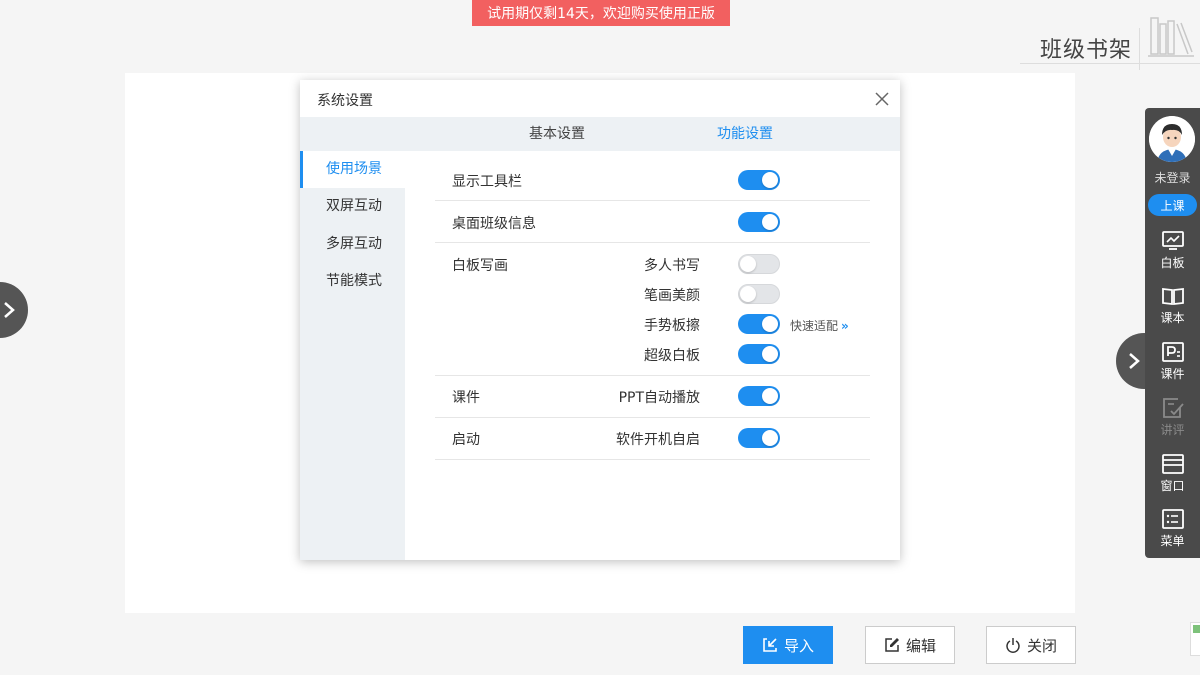 The height and width of the screenshot is (675, 1200). Describe the element at coordinates (759, 438) in the screenshot. I see `toggle-autostart` at that location.